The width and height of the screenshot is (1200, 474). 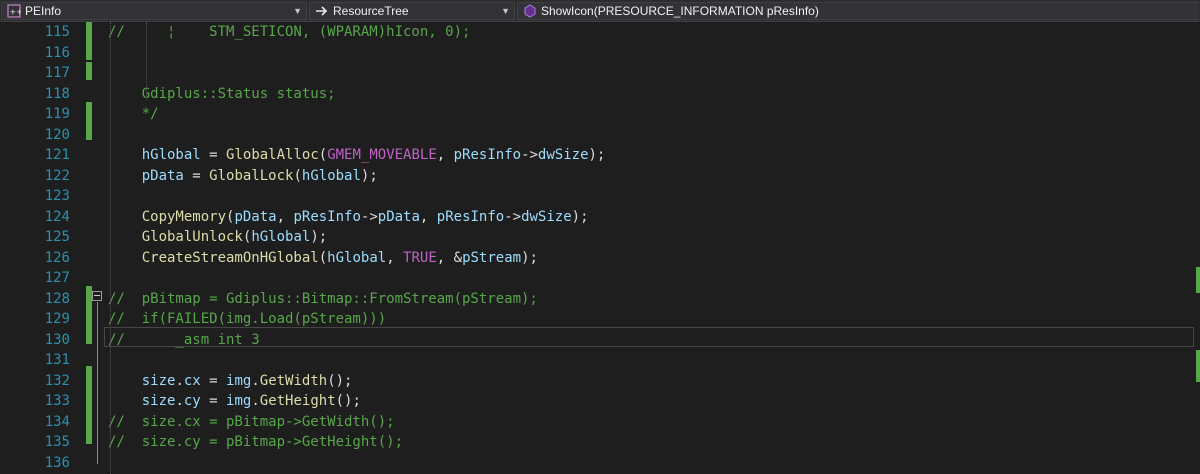 What do you see at coordinates (192, 381) in the screenshot?
I see `code-token: cx` at bounding box center [192, 381].